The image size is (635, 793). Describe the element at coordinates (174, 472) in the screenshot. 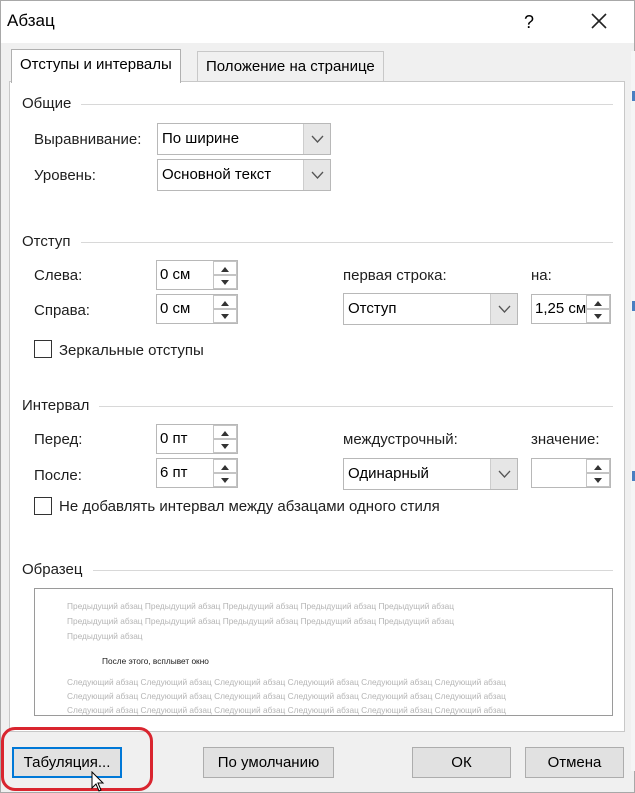

I see `spacing-after-value: 6 пт` at that location.